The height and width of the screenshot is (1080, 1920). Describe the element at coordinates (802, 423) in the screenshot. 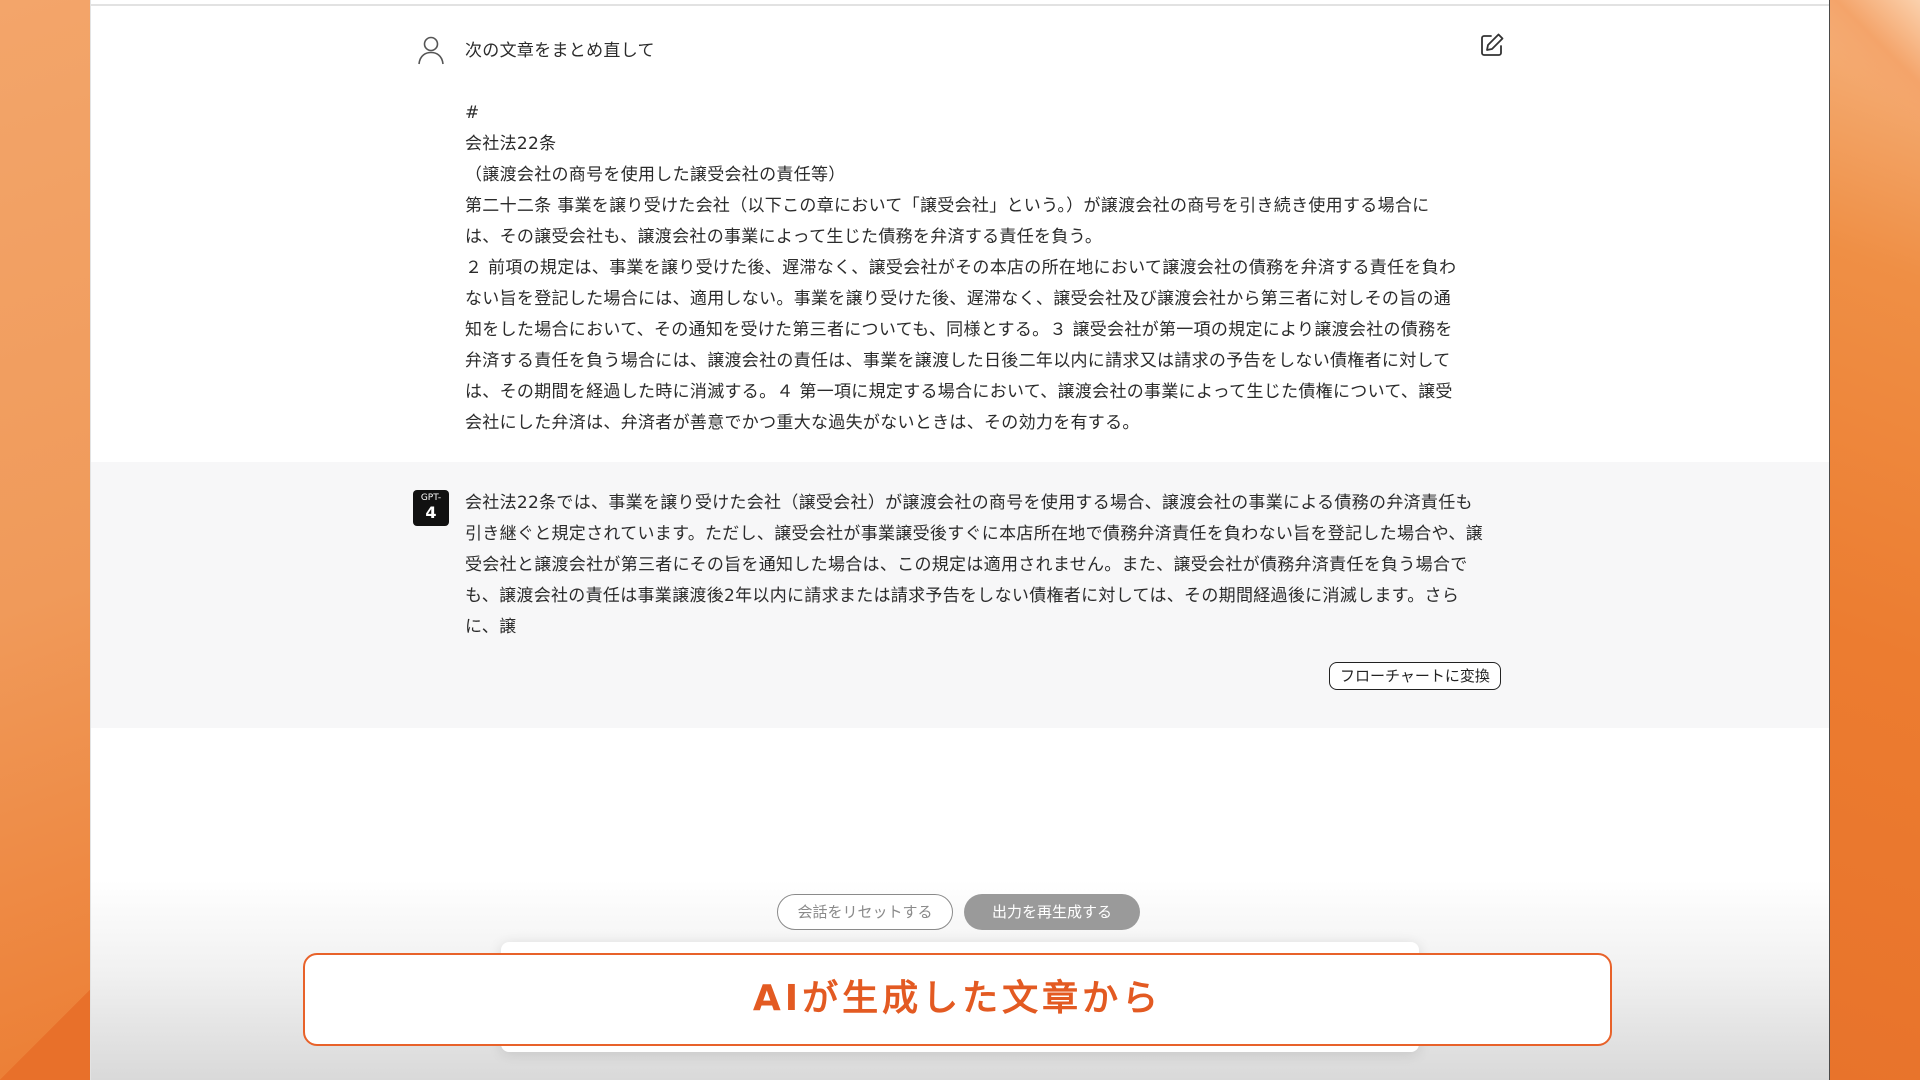

I see `user-message-line: 会社にした弁済は、弁済者が善意でかつ重大な過失がないときは、その効力を有する。` at that location.